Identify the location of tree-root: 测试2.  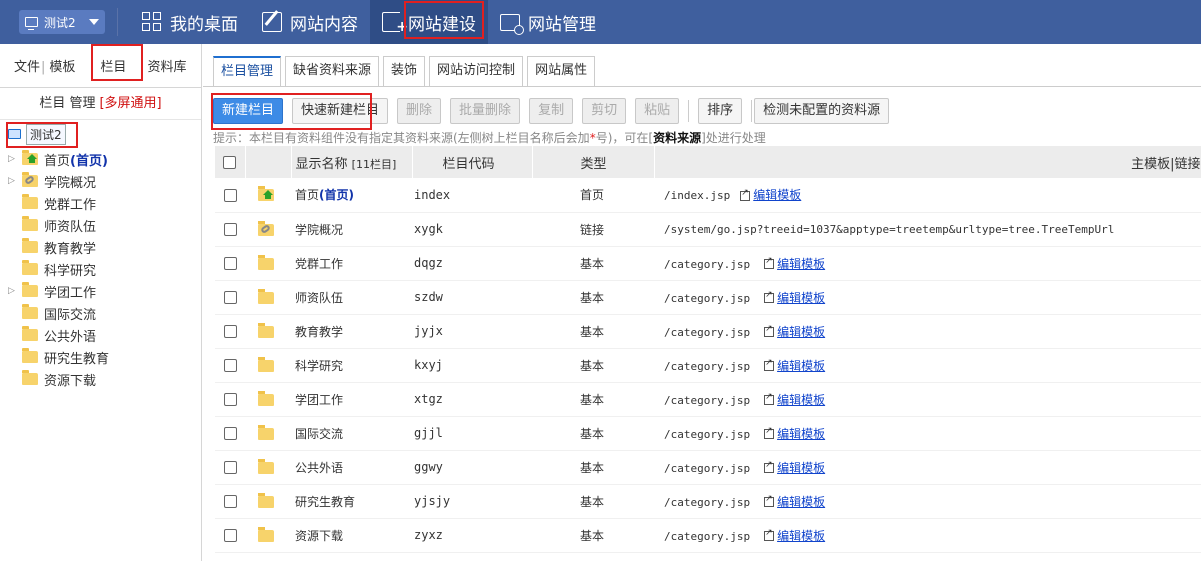
(100, 134).